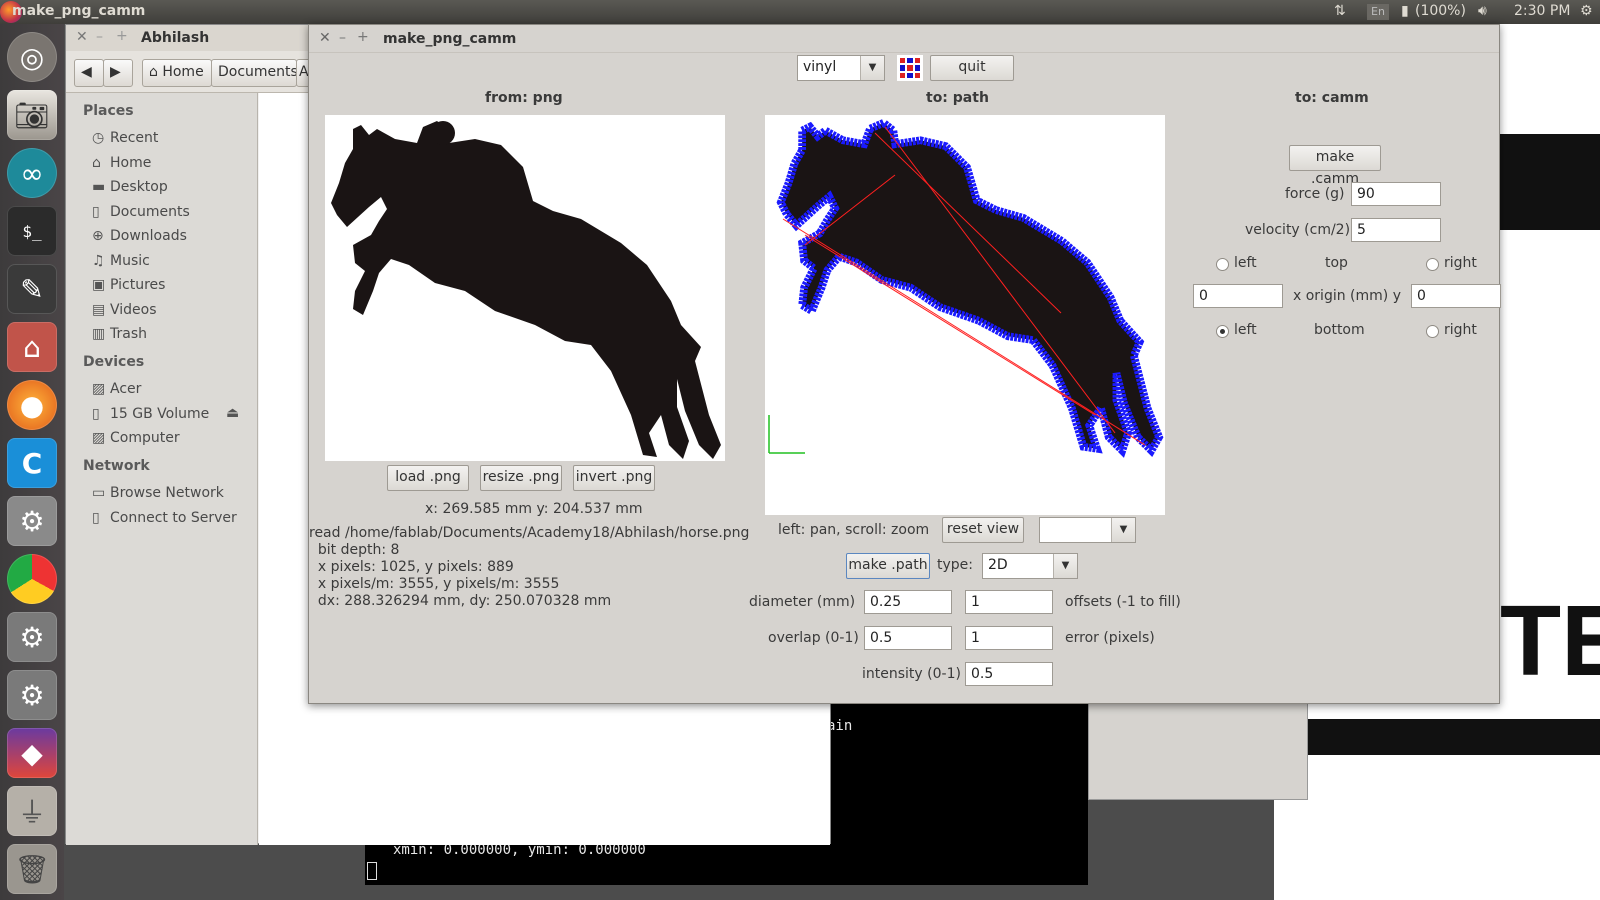 This screenshot has height=900, width=1600. I want to click on camera-icon: 📷︎, so click(32, 115).